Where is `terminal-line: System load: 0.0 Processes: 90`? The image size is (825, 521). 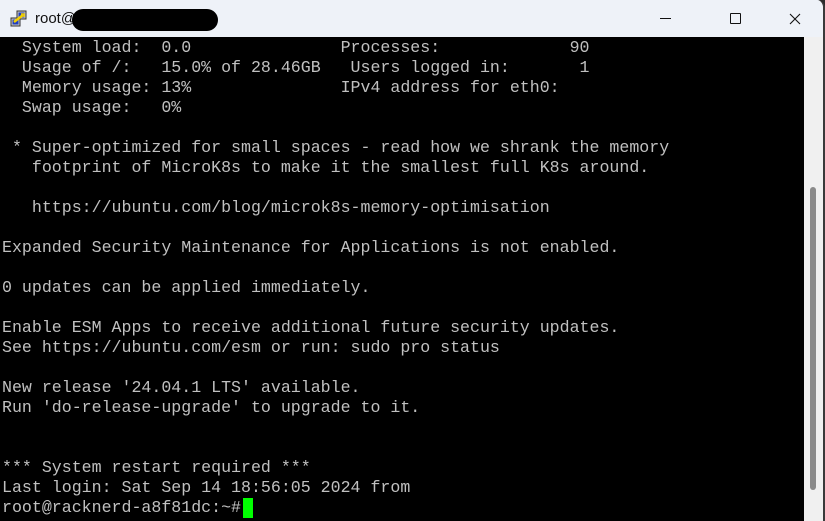
terminal-line: System load: 0.0 Processes: 90 is located at coordinates (296, 47).